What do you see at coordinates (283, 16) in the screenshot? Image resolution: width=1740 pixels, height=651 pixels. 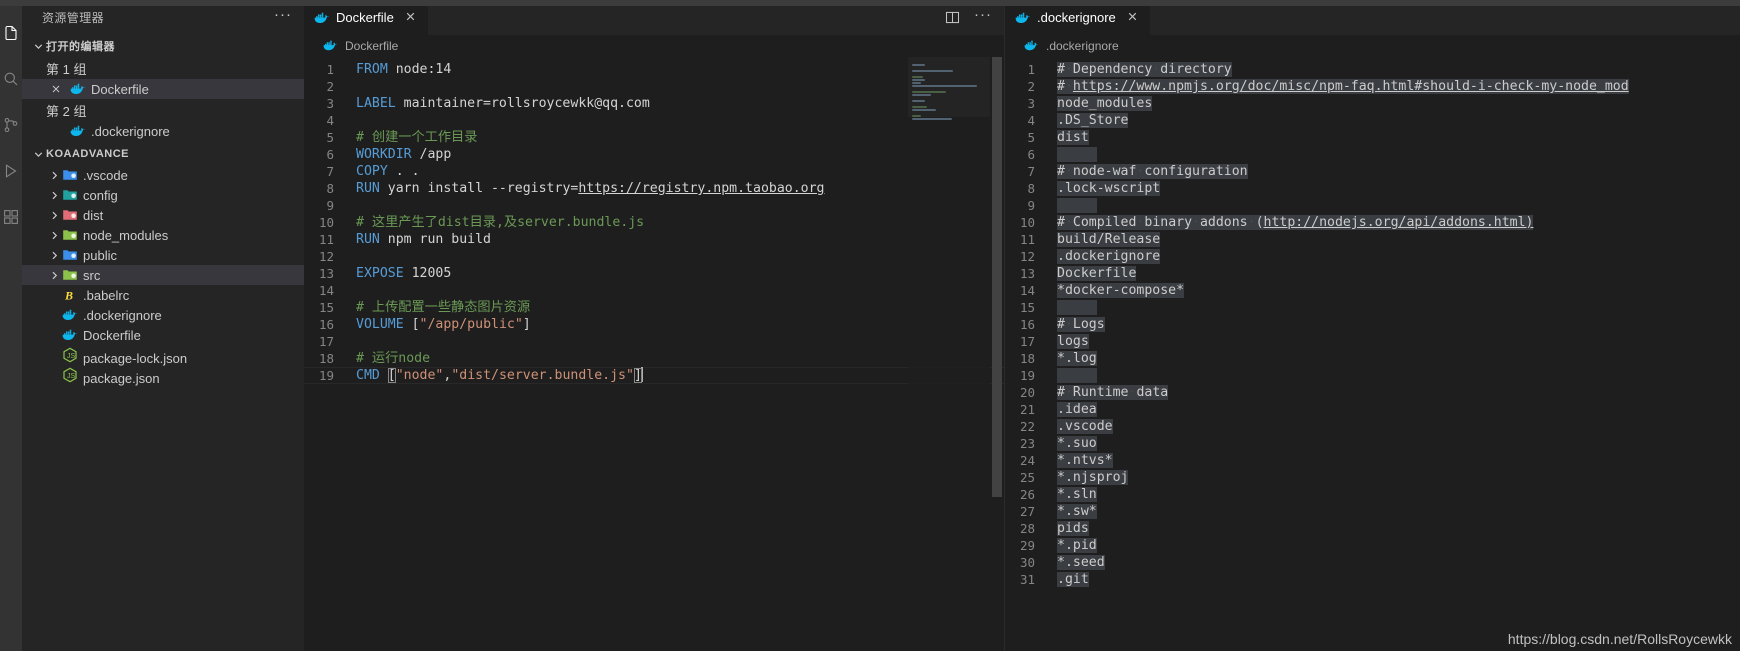 I see `sidebar-more-actions-icon: ···` at bounding box center [283, 16].